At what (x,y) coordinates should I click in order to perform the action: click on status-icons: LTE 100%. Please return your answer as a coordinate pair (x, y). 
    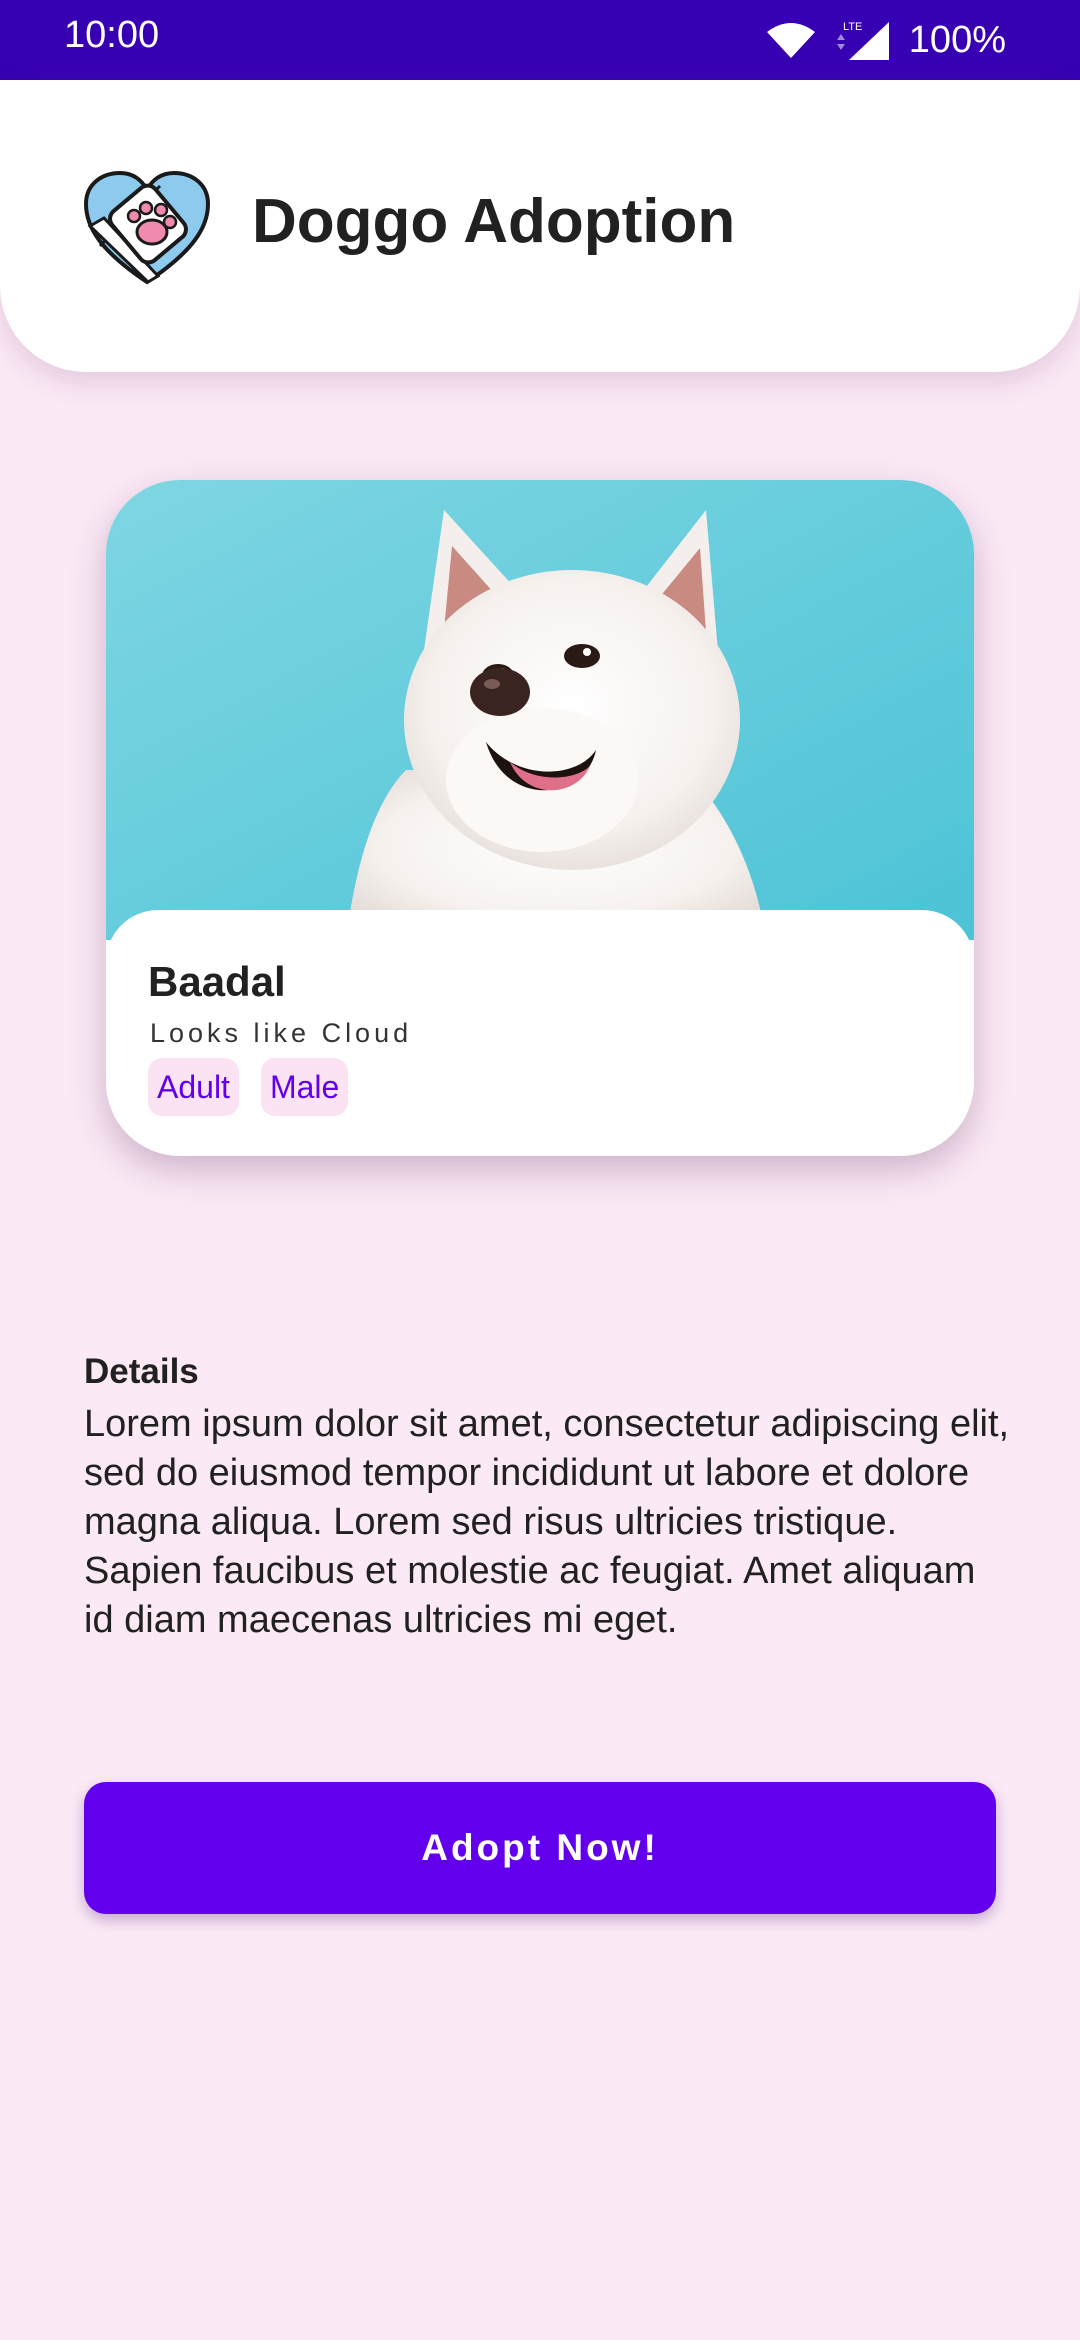
    Looking at the image, I should click on (885, 40).